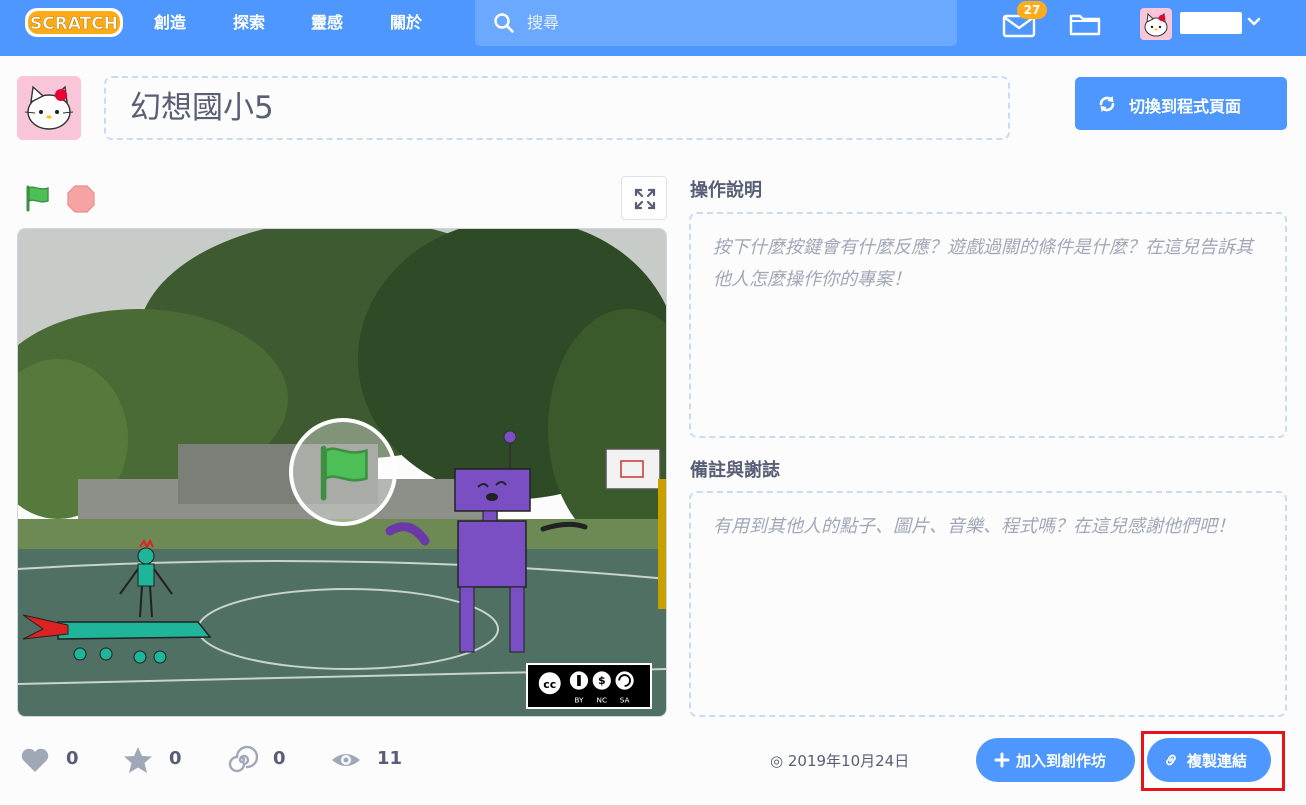  I want to click on instructions-label: 操作說明, so click(726, 190).